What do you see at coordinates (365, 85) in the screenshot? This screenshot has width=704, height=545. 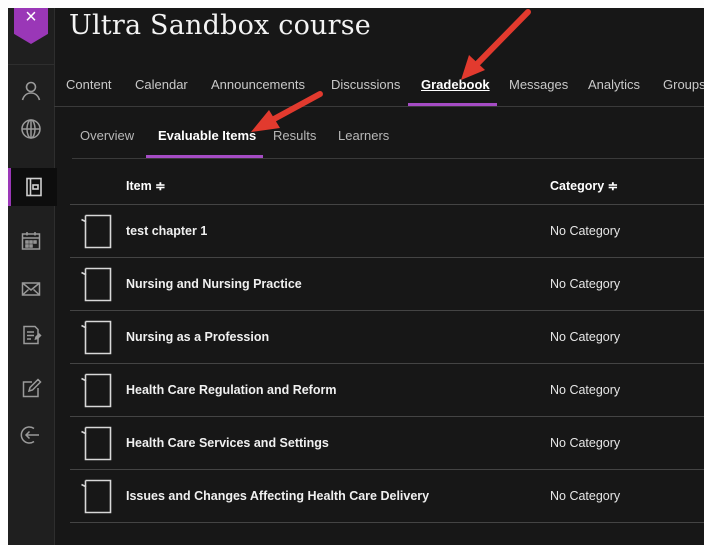 I see `tab-discussions: Discussions` at bounding box center [365, 85].